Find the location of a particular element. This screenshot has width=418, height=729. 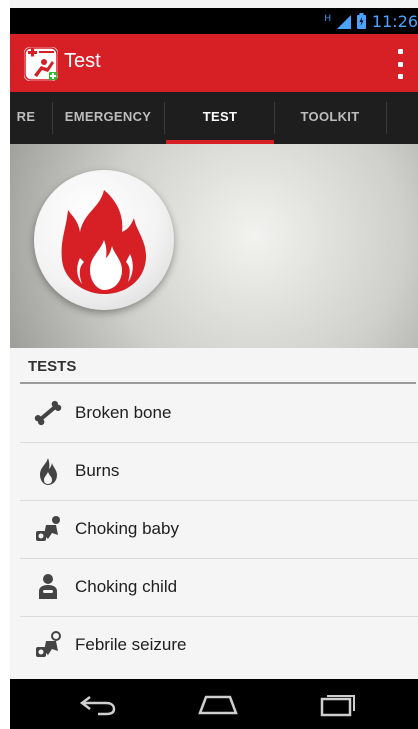

choking-child-icon is located at coordinates (48, 586).